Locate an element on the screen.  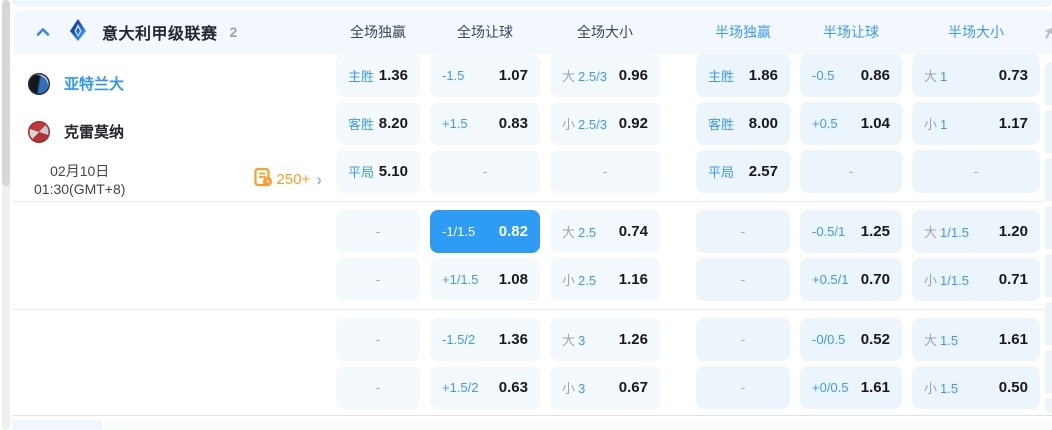
odds-label: +0.5/1 is located at coordinates (830, 279).